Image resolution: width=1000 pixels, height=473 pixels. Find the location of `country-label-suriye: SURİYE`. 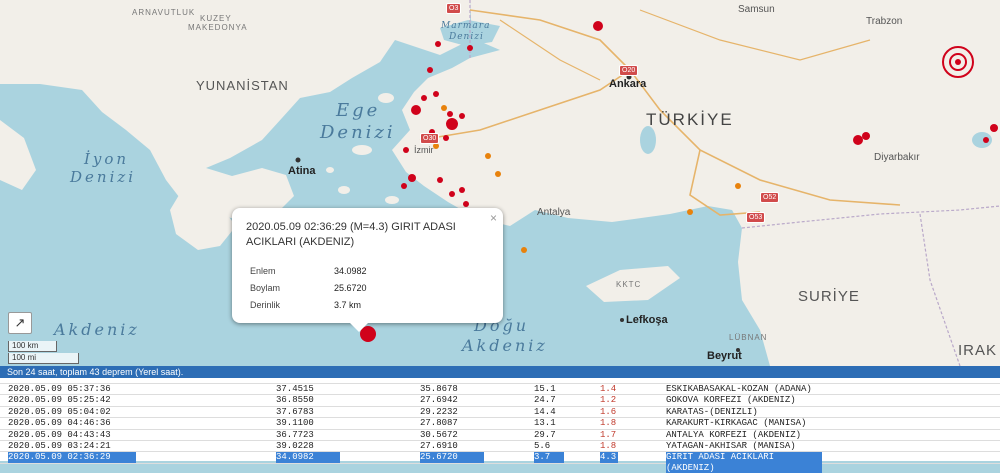

country-label-suriye: SURİYE is located at coordinates (829, 296).